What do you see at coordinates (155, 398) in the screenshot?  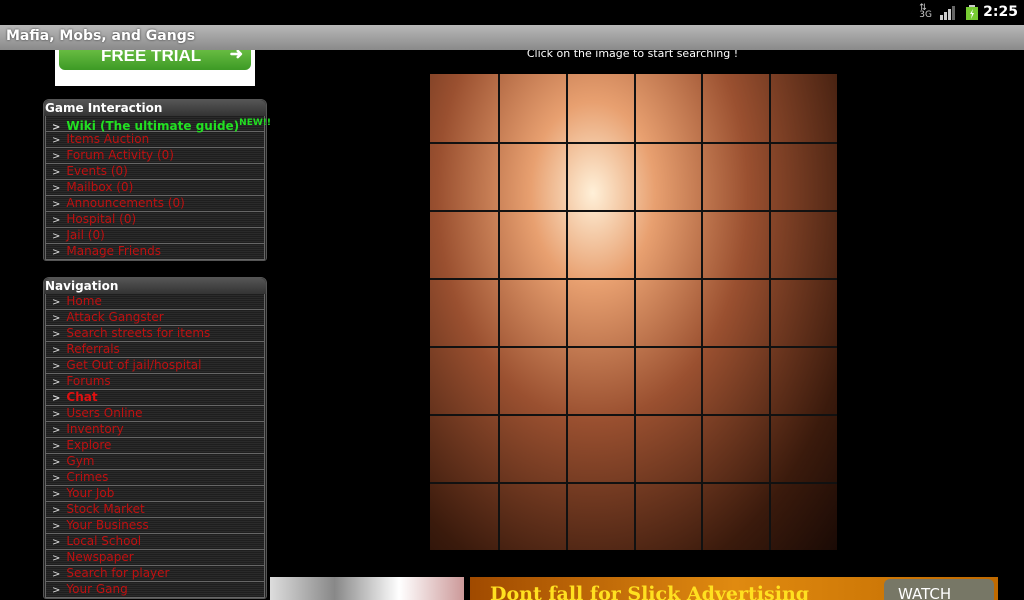 I see `menu-item: > Chat` at bounding box center [155, 398].